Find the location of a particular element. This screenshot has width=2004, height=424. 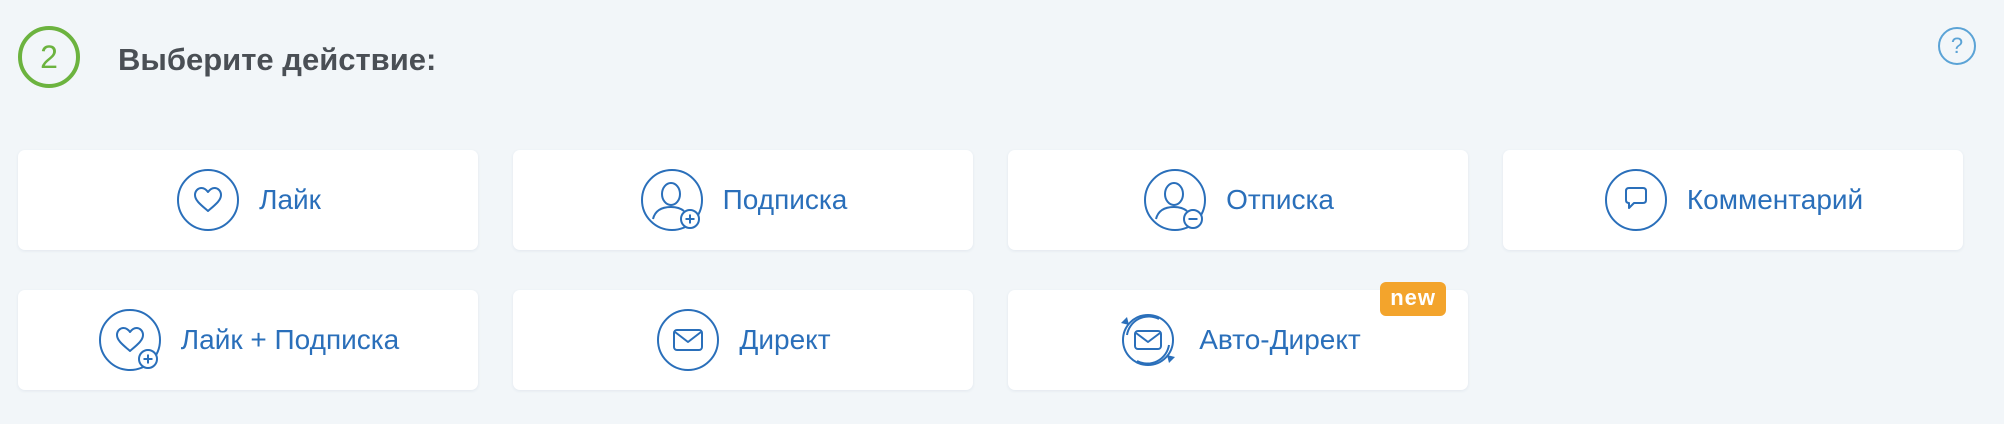

action-label-follow: Подписка is located at coordinates (785, 199).